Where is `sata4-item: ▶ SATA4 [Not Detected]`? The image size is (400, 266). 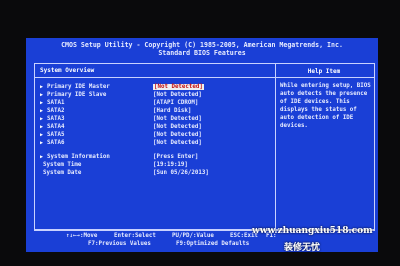
sata4-item: ▶ SATA4 [Not Detected] is located at coordinates (155, 128).